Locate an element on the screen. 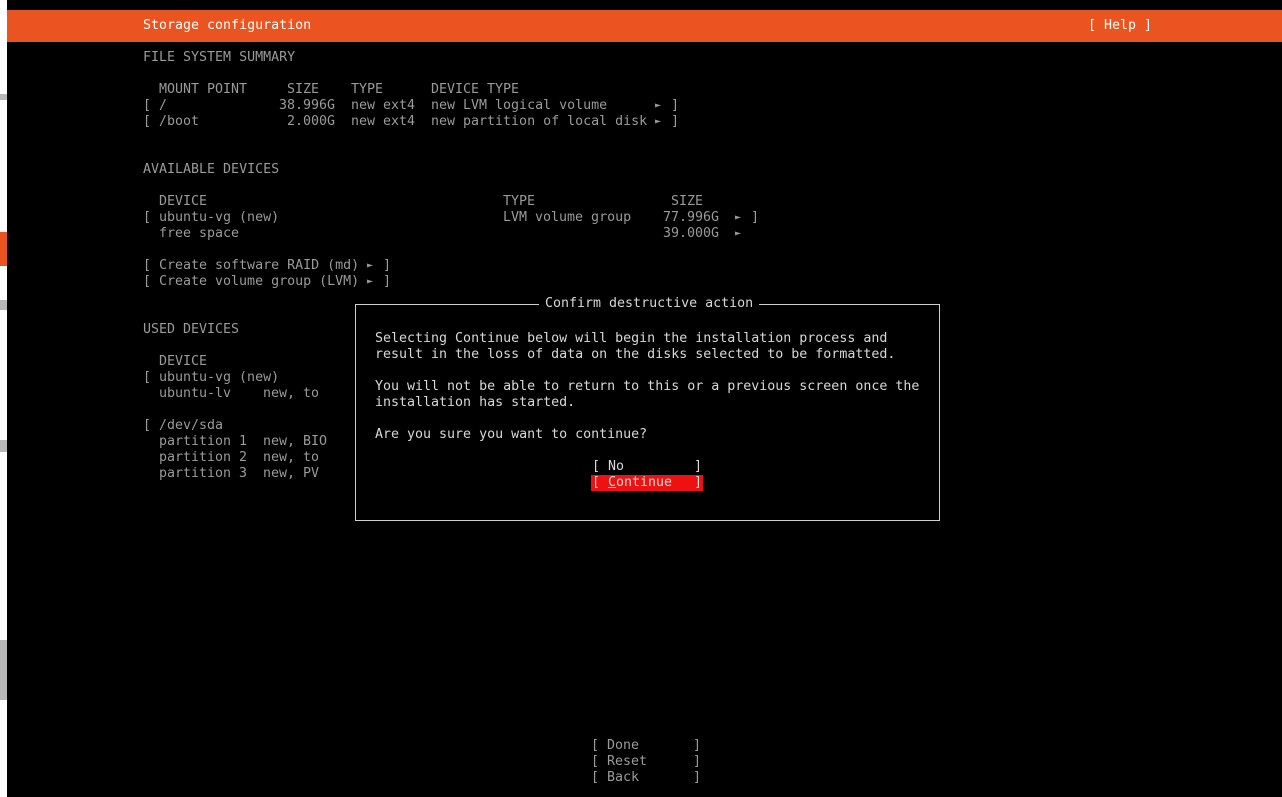  fs-col-type: TYPE is located at coordinates (367, 89).